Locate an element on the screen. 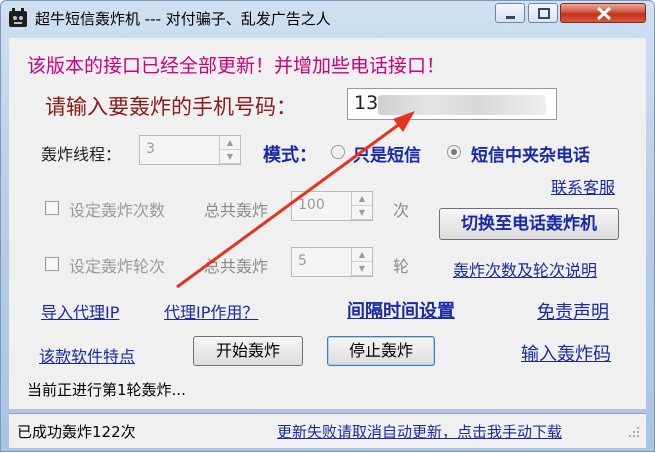 The width and height of the screenshot is (655, 453). minimize-icon is located at coordinates (510, 17).